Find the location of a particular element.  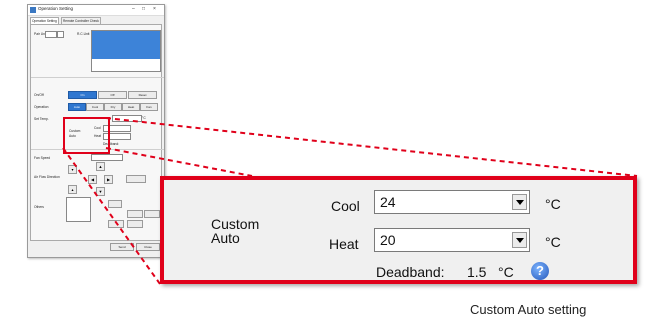

figure-caption: Custom Auto setting is located at coordinates (528, 309).